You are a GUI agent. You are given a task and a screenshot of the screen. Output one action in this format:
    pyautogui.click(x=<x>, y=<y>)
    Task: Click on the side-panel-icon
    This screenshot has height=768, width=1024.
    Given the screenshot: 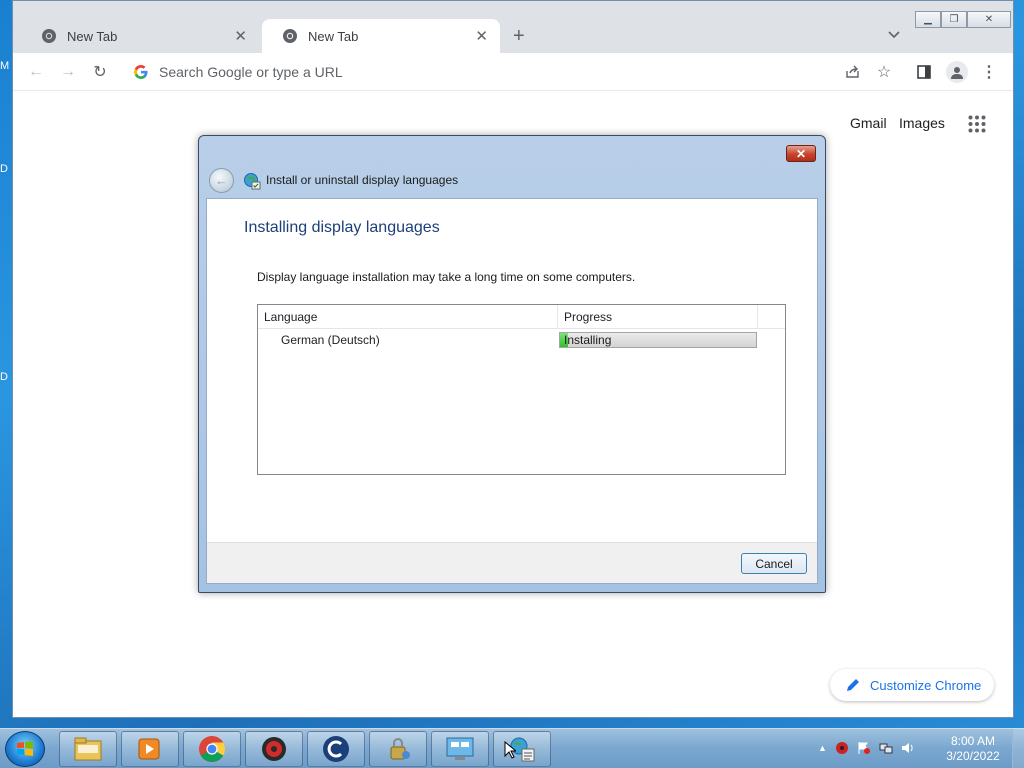 What is the action you would take?
    pyautogui.click(x=924, y=72)
    